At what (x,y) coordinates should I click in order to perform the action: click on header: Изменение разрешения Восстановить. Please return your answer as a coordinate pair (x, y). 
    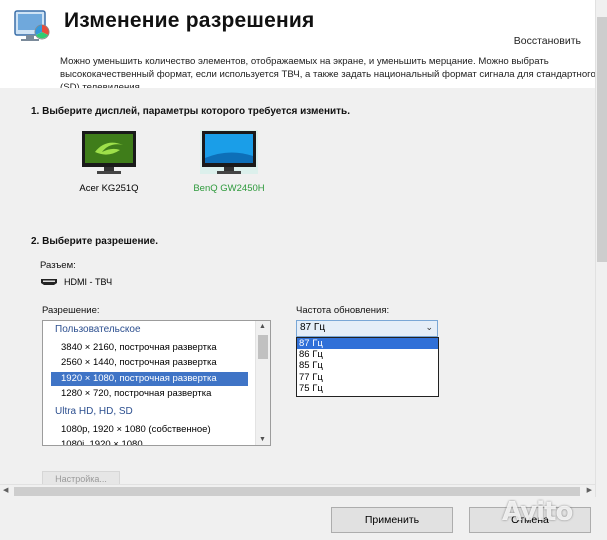
    Looking at the image, I should click on (303, 25).